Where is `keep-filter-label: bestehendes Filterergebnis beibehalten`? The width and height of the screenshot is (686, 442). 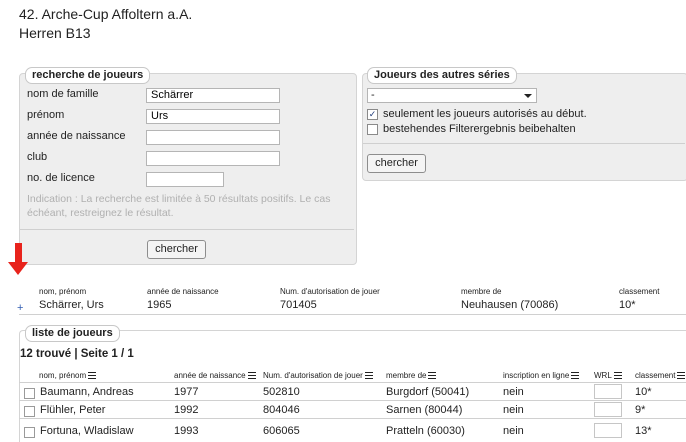 keep-filter-label: bestehendes Filterergebnis beibehalten is located at coordinates (479, 129).